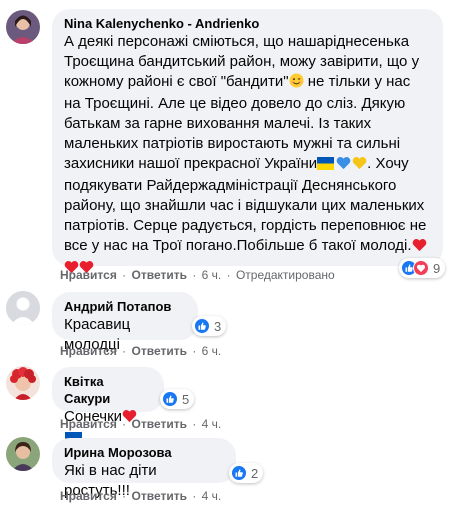 This screenshot has height=506, width=455. What do you see at coordinates (343, 166) in the screenshot?
I see `blue-heart-emoji` at bounding box center [343, 166].